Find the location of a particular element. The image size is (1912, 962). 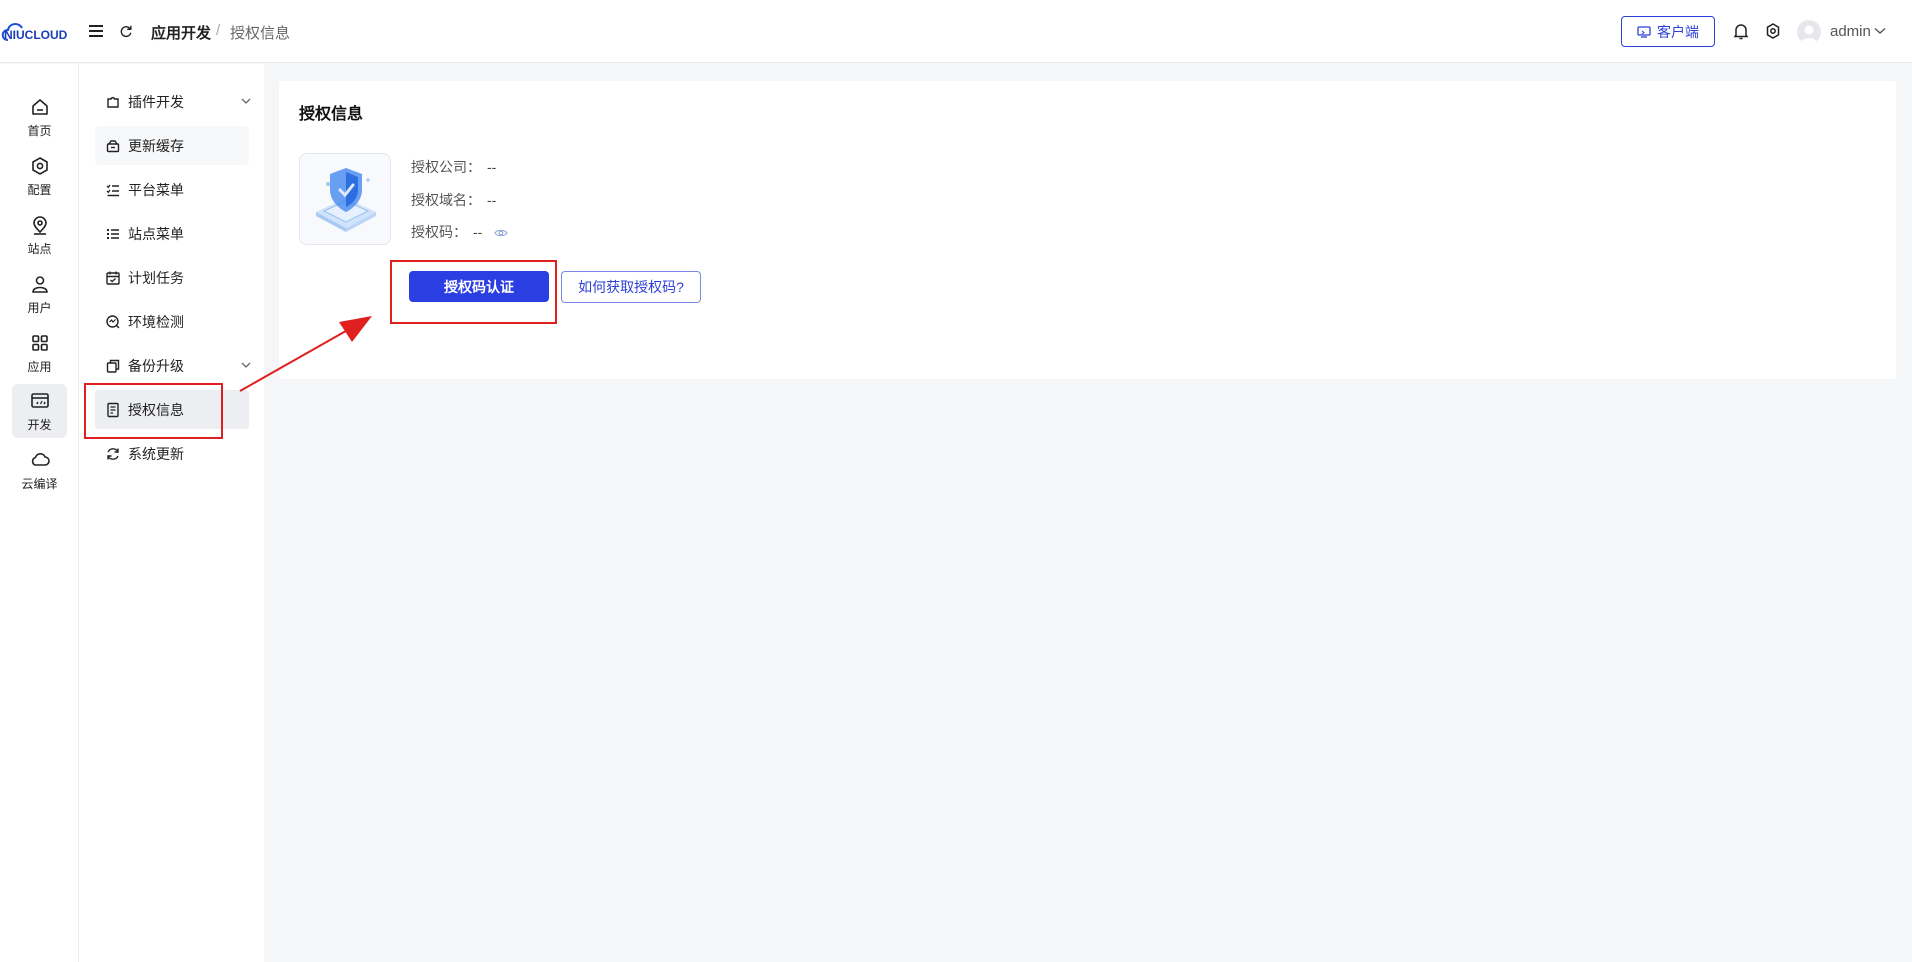

client-button: 客户端 is located at coordinates (1668, 31).